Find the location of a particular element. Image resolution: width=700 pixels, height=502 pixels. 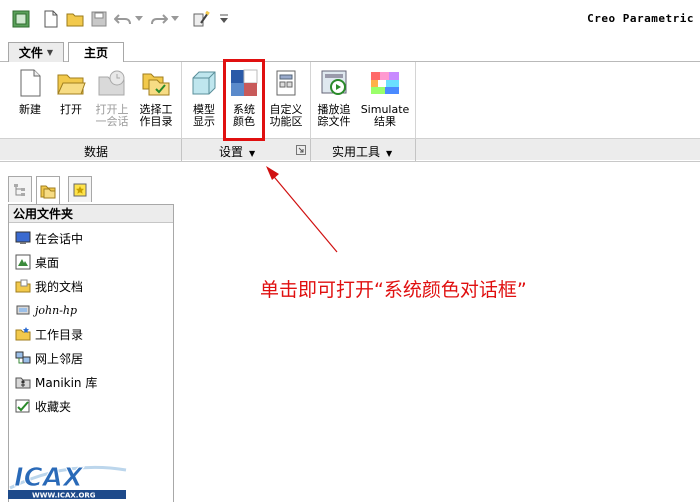

annotation-text: 单击即可打开“系统颜色对话框” is located at coordinates (393, 290).